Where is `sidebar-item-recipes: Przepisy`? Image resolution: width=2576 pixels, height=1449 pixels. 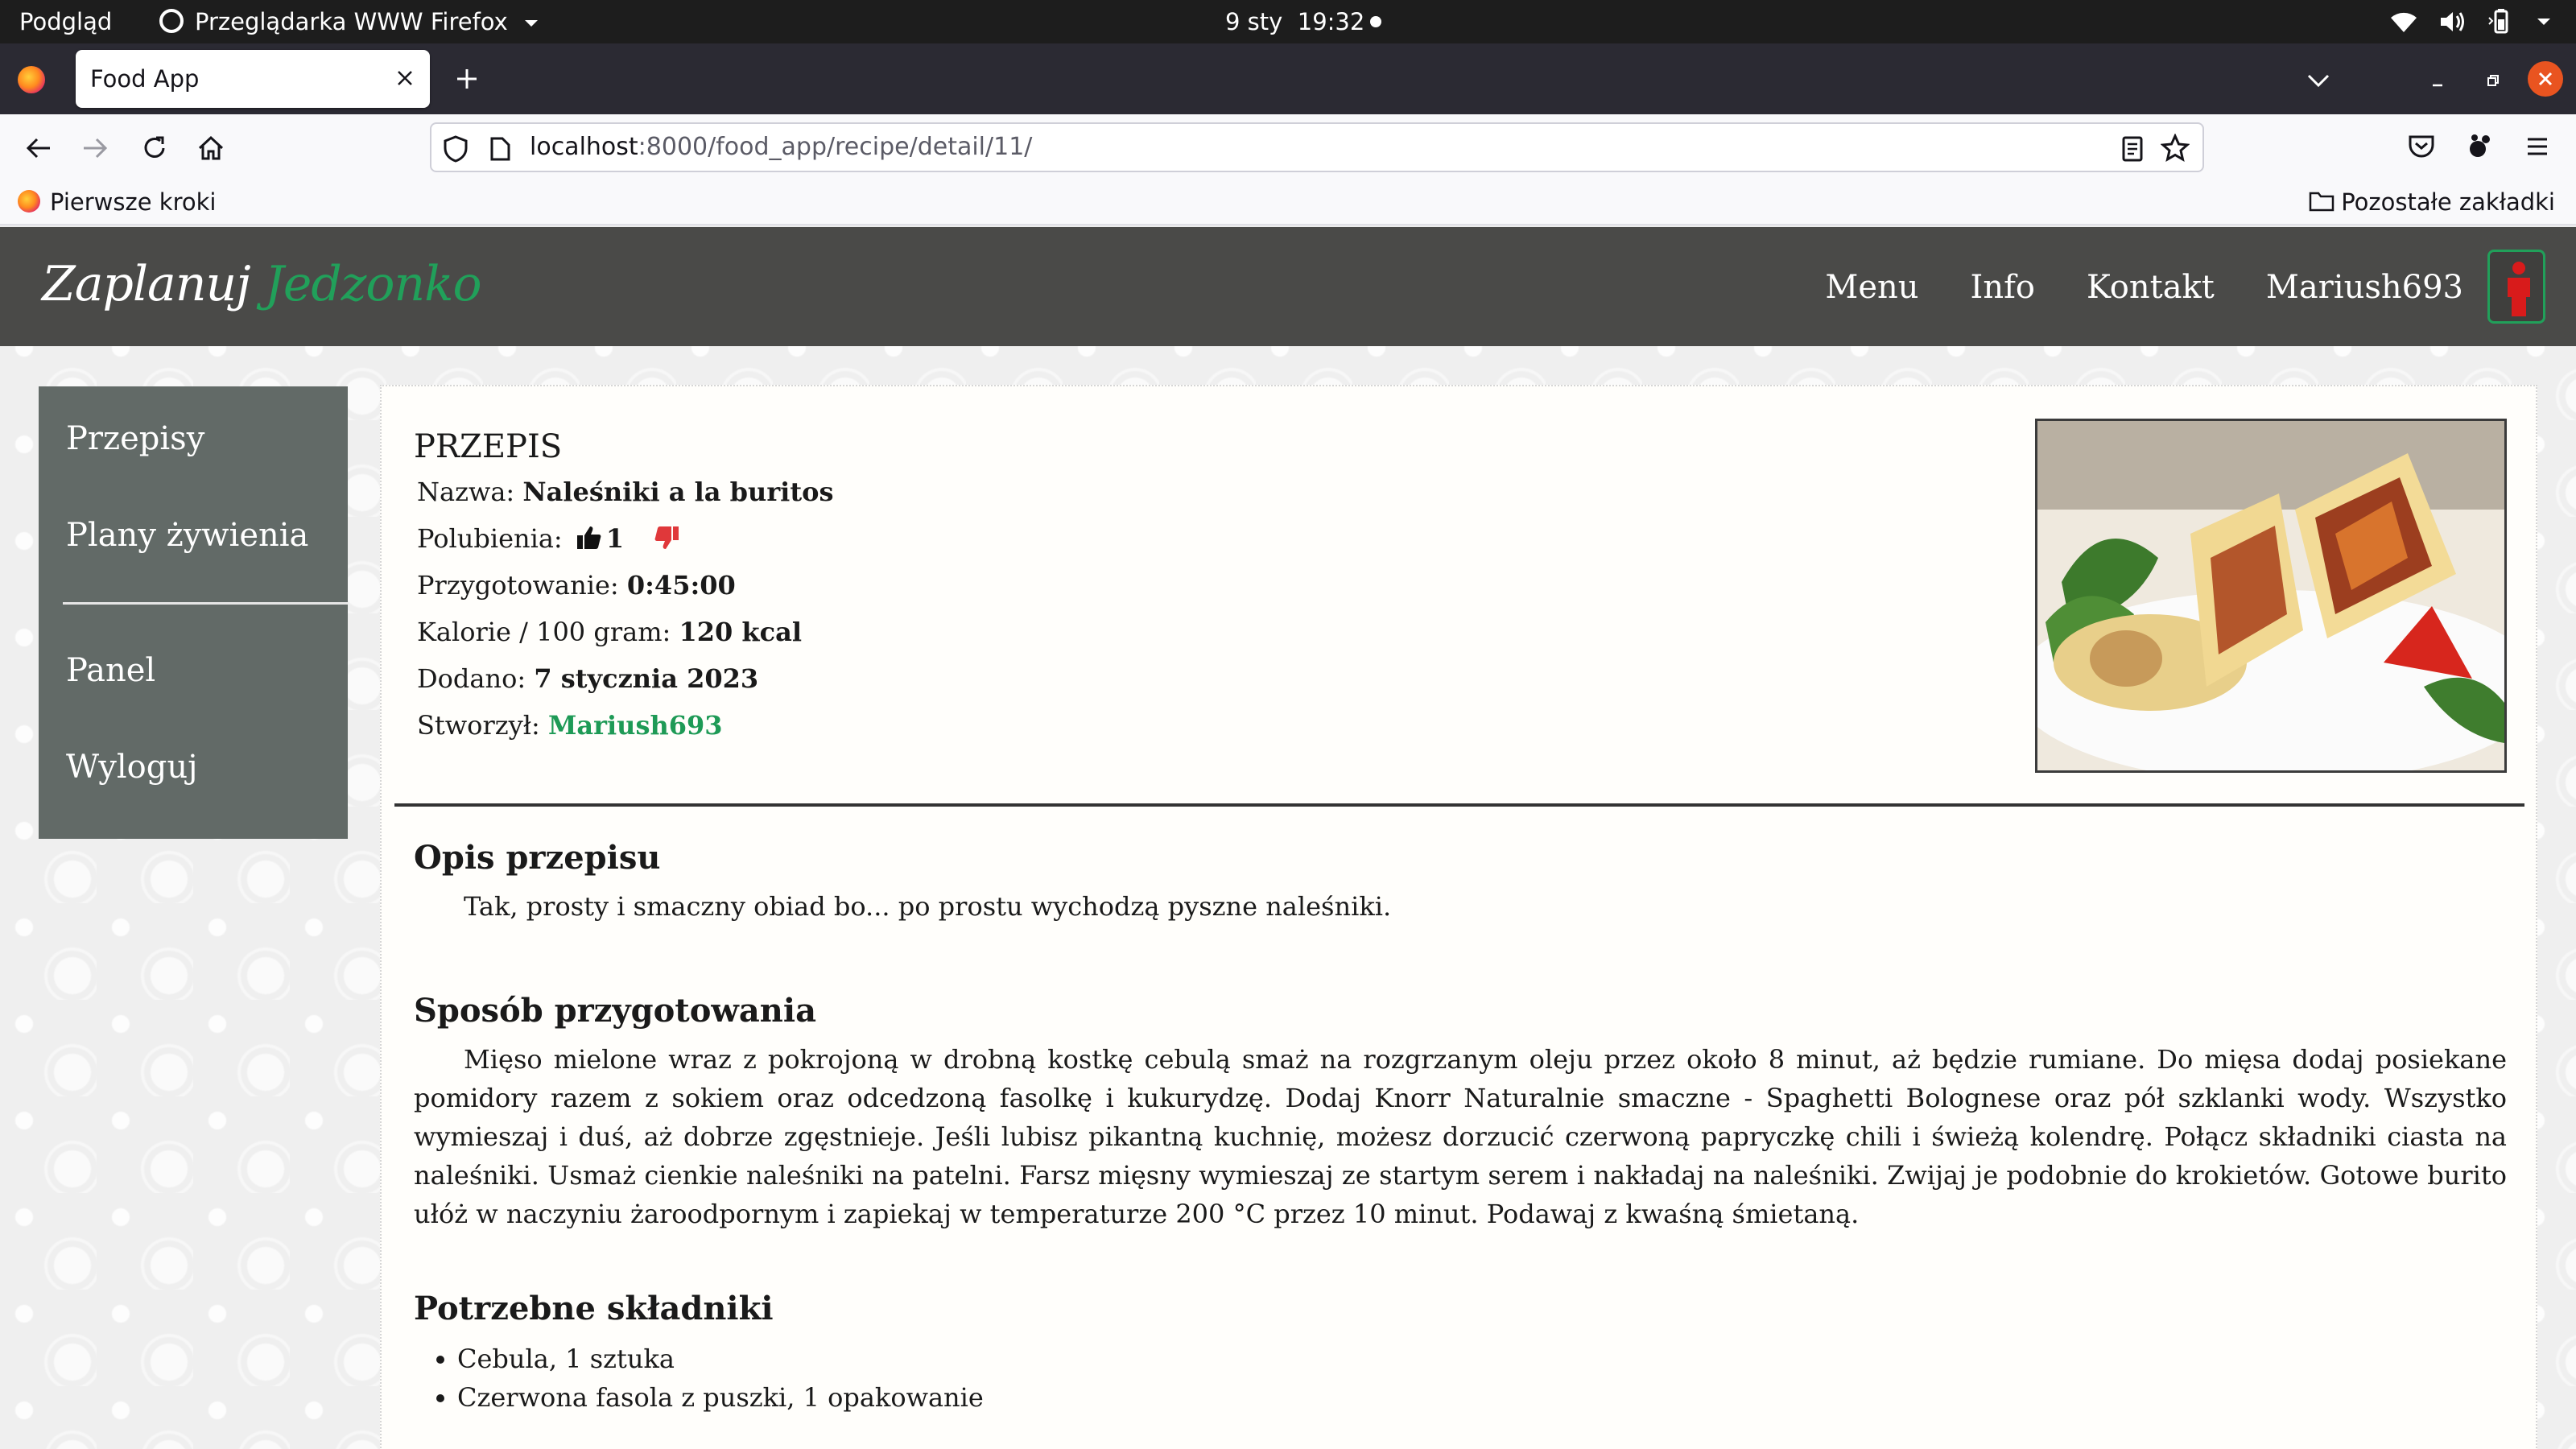 sidebar-item-recipes: Przepisy is located at coordinates (135, 438).